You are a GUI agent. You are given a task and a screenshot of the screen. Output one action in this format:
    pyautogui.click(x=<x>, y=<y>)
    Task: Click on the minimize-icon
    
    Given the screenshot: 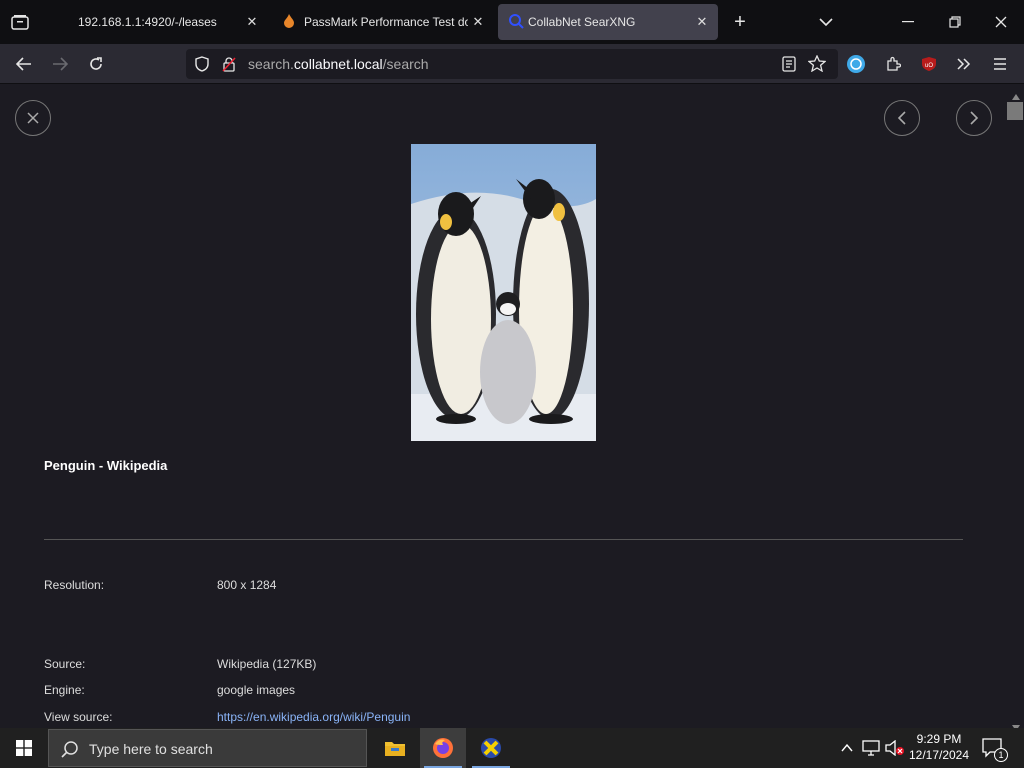 What is the action you would take?
    pyautogui.click(x=908, y=22)
    